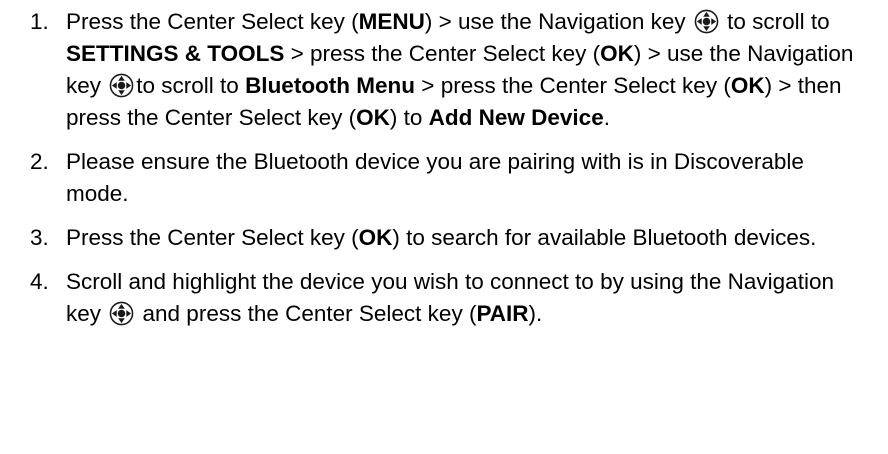  Describe the element at coordinates (391, 21) in the screenshot. I see `bold-term: MENU` at that location.